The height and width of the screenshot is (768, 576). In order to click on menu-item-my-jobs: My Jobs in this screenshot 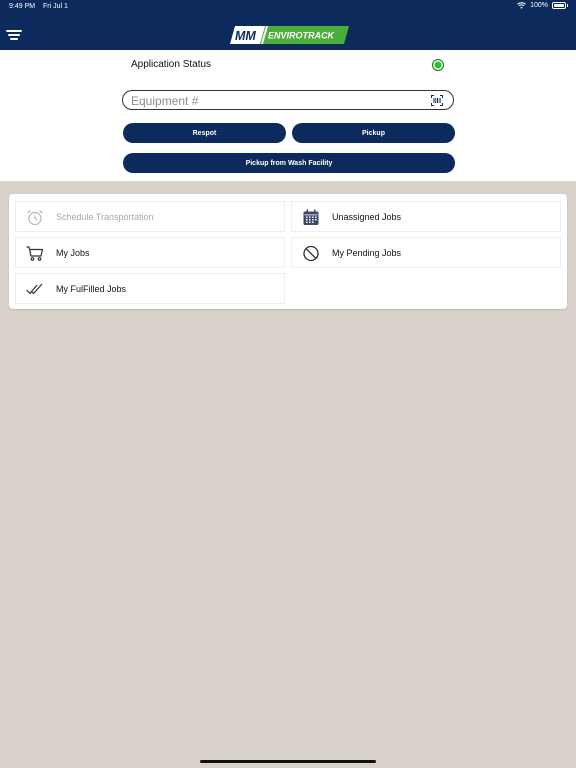, I will do `click(150, 252)`.